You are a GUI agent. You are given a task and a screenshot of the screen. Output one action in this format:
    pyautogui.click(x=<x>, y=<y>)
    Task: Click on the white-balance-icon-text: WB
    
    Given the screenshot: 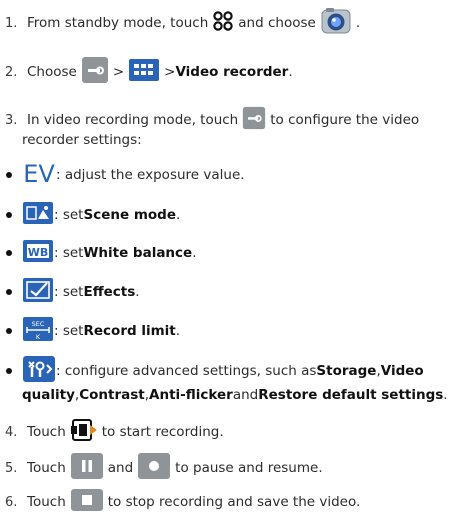 What is the action you would take?
    pyautogui.click(x=38, y=252)
    